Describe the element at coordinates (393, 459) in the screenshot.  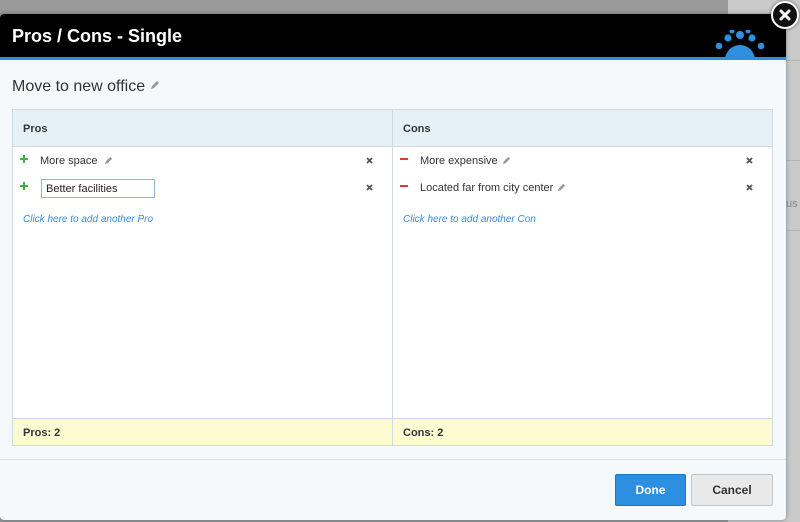
I see `footer-divider` at that location.